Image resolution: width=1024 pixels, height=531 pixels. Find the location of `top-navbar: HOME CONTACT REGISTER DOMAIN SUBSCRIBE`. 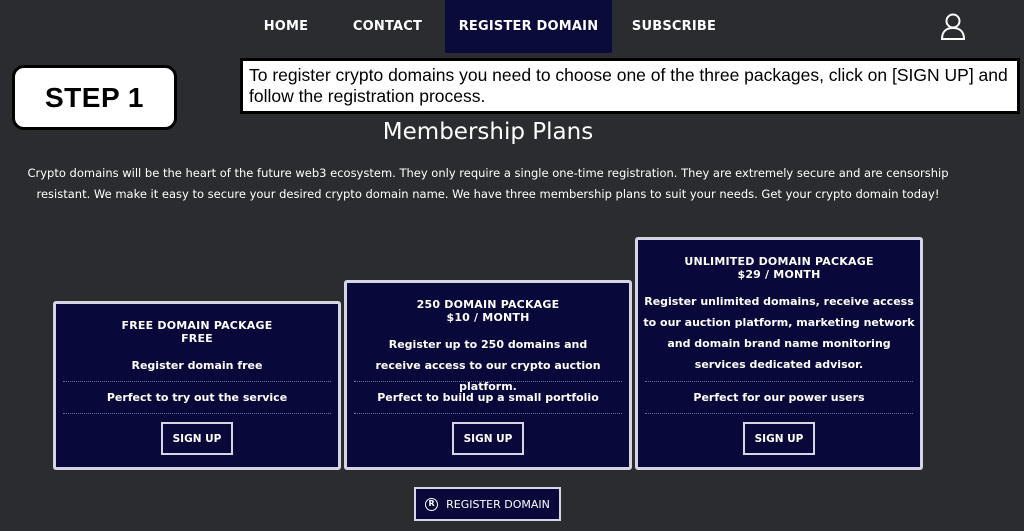

top-navbar: HOME CONTACT REGISTER DOMAIN SUBSCRIBE is located at coordinates (512, 26).